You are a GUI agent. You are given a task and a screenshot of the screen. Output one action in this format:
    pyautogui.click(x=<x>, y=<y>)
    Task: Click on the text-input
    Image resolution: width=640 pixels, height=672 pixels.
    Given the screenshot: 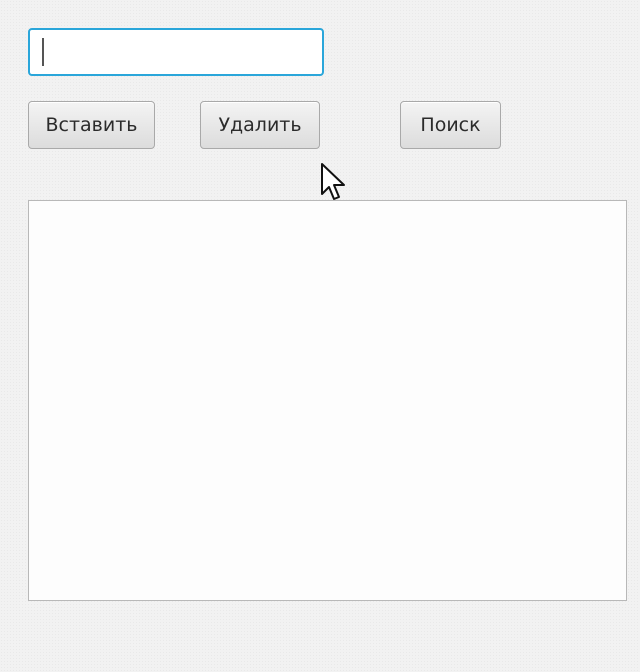 What is the action you would take?
    pyautogui.click(x=176, y=52)
    